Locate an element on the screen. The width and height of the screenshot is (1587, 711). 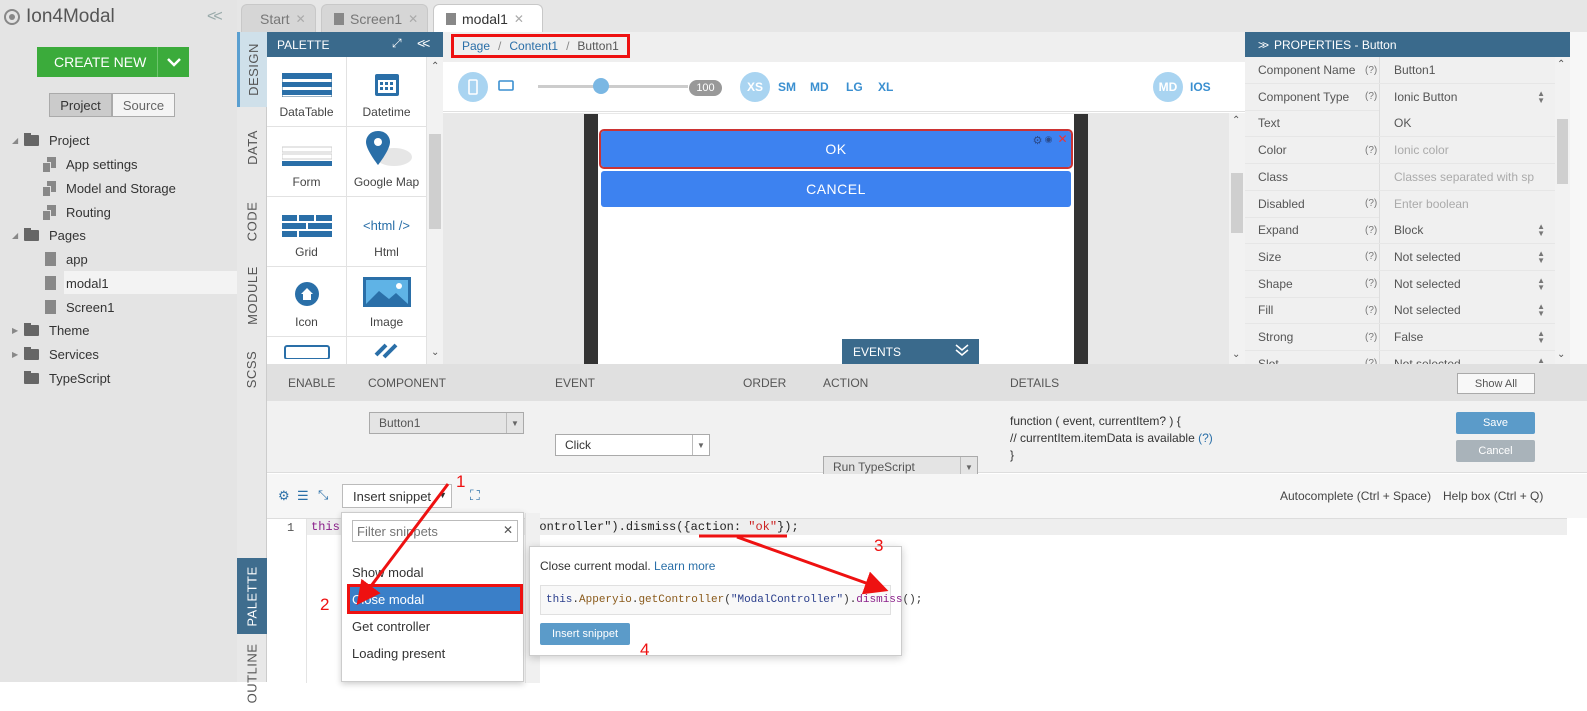
breakpoint-xl: XL is located at coordinates (885, 87).